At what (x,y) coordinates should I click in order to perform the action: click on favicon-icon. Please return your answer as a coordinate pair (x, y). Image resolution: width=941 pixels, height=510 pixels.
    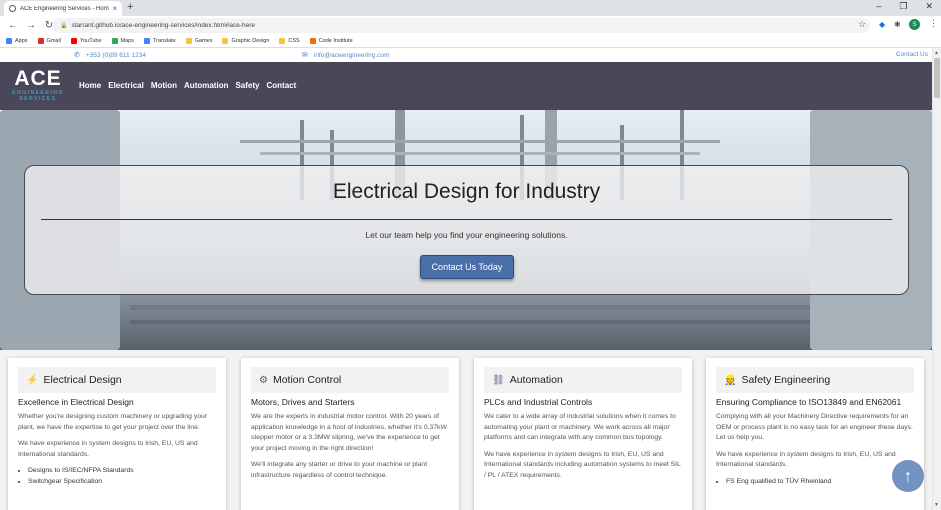
    Looking at the image, I should click on (12, 8).